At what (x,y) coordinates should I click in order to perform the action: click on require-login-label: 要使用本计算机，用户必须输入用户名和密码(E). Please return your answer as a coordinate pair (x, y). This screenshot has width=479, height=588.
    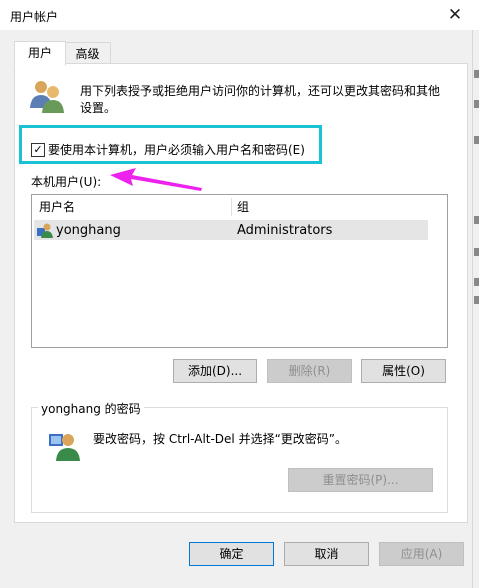
    Looking at the image, I should click on (176, 149).